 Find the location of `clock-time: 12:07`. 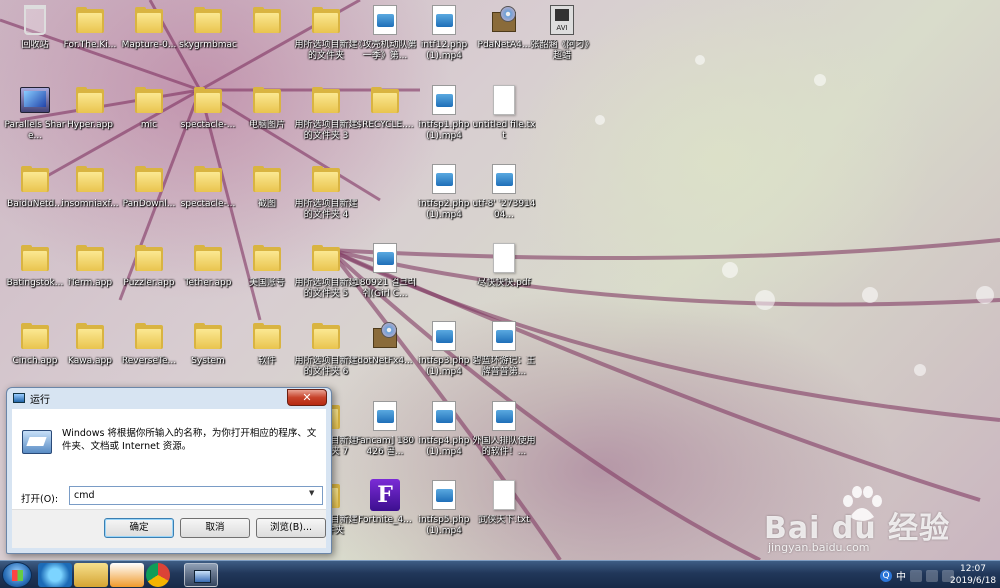

clock-time: 12:07 is located at coordinates (973, 569).